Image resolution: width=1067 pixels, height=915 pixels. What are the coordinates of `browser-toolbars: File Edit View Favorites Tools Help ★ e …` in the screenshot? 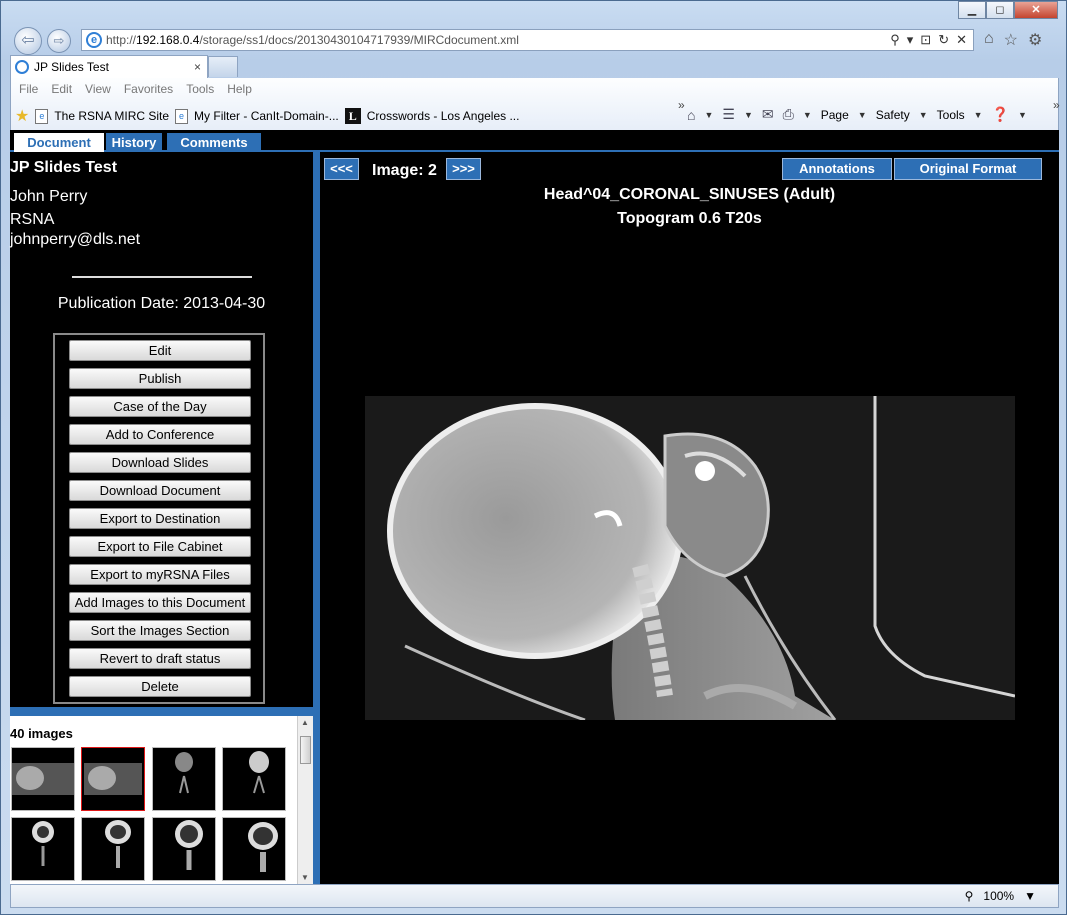 It's located at (535, 104).